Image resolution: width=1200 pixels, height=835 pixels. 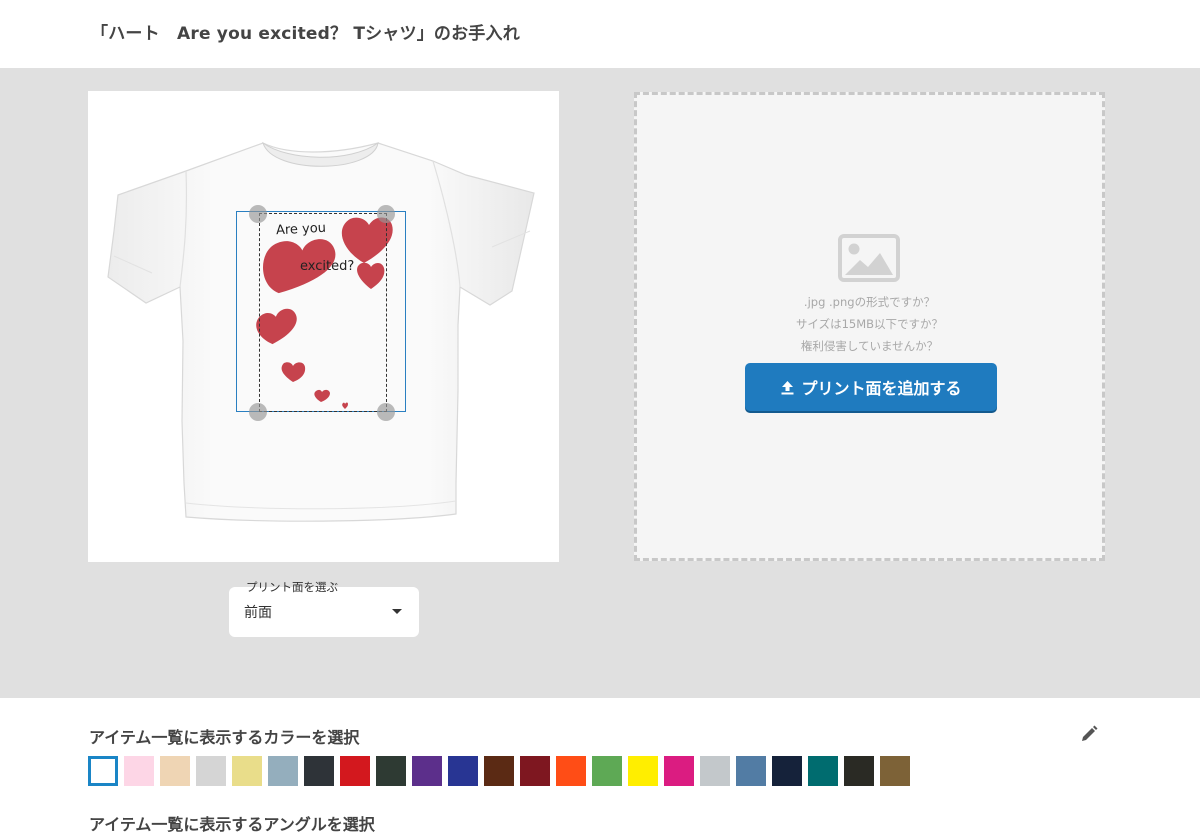 What do you see at coordinates (324, 608) in the screenshot?
I see `print-side-select: プリント面を選ぶ 前面` at bounding box center [324, 608].